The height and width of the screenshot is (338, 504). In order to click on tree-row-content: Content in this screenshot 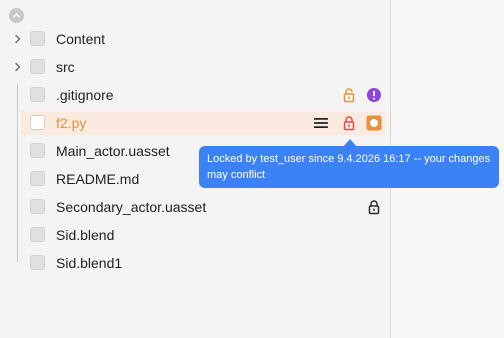, I will do `click(195, 39)`.